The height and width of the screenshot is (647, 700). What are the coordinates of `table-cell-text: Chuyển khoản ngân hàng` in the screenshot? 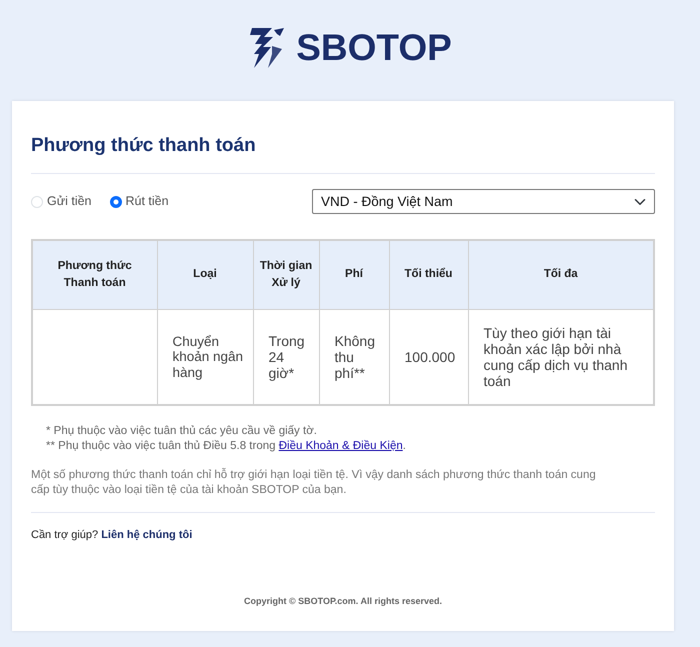 It's located at (208, 357).